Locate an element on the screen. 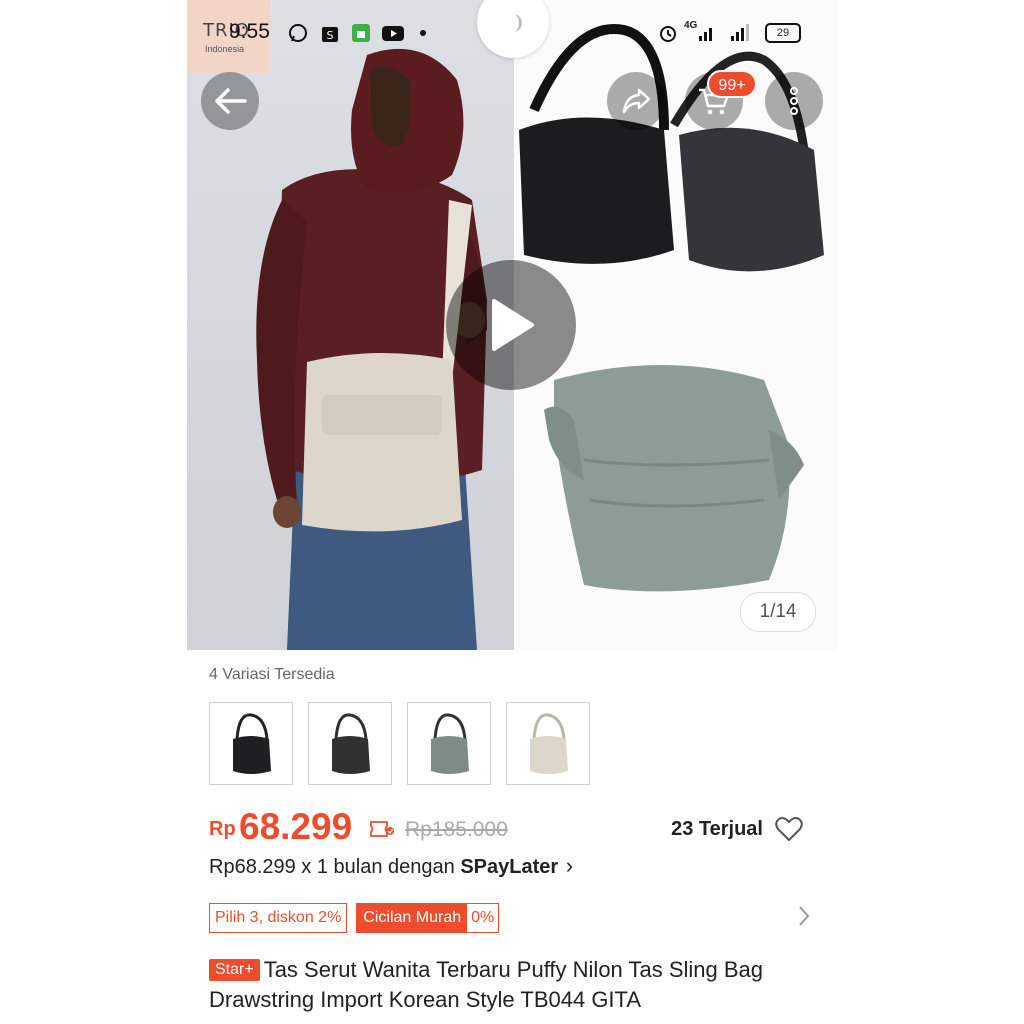 This screenshot has height=1024, width=1024. svg-text: S is located at coordinates (330, 35).